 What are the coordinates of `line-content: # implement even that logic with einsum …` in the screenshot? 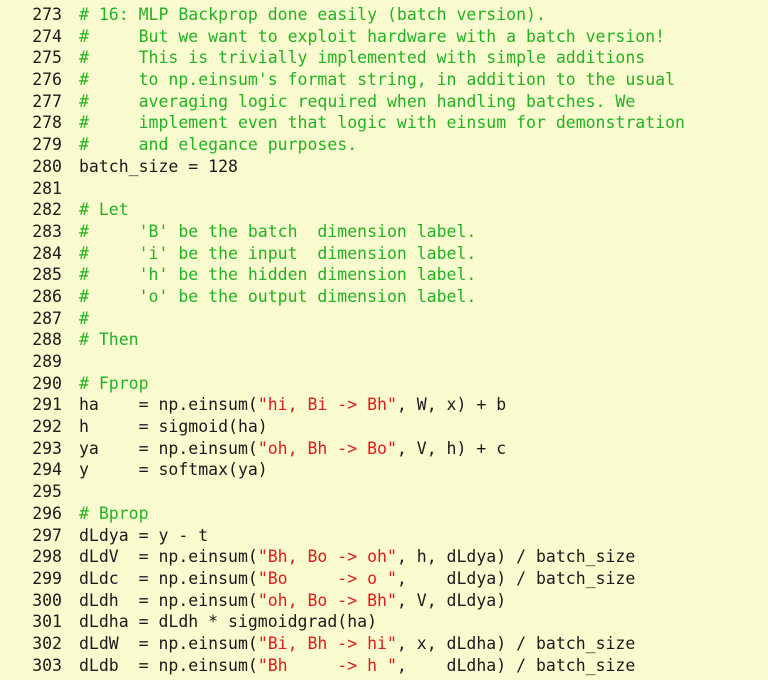 It's located at (415, 123).